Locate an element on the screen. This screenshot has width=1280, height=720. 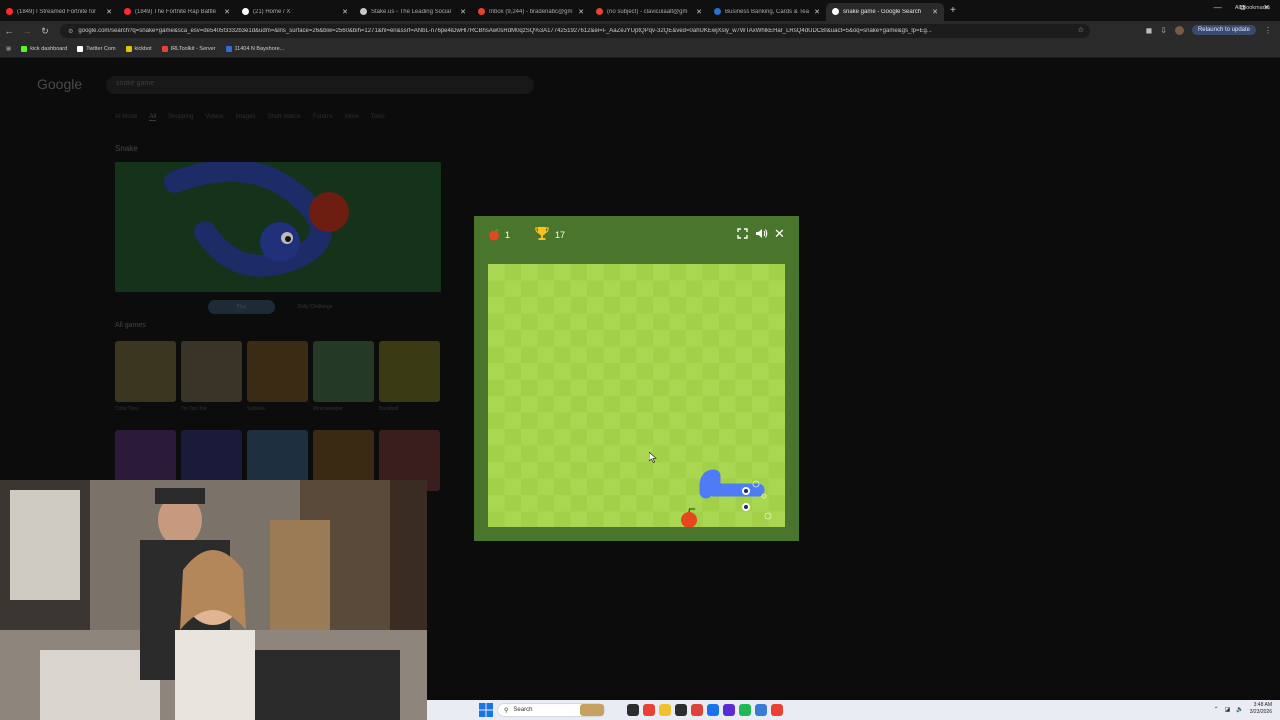
search-tab: Short videos is located at coordinates (283, 117).